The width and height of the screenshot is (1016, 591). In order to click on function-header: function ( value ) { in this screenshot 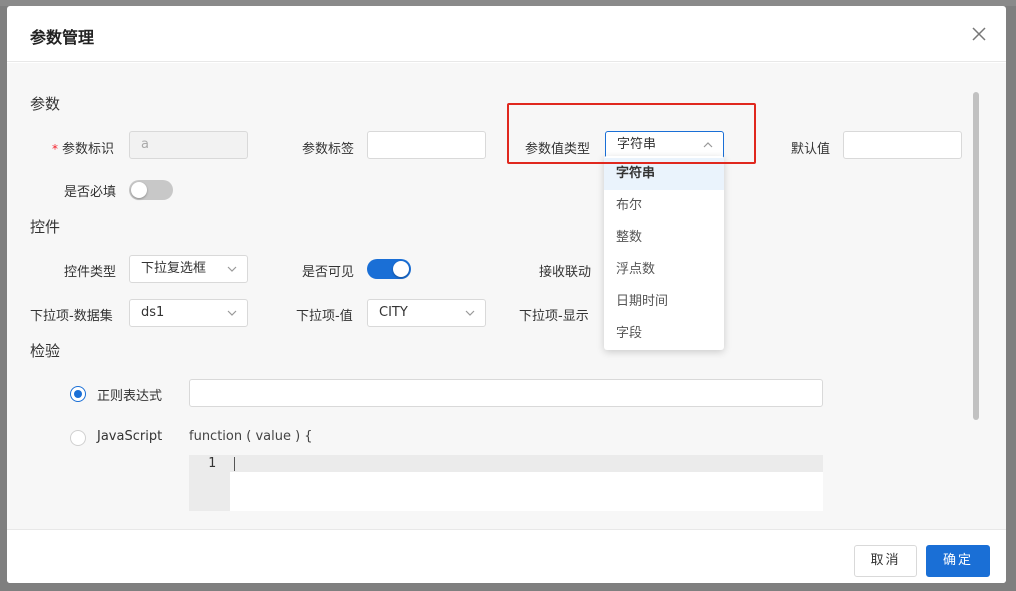, I will do `click(251, 436)`.